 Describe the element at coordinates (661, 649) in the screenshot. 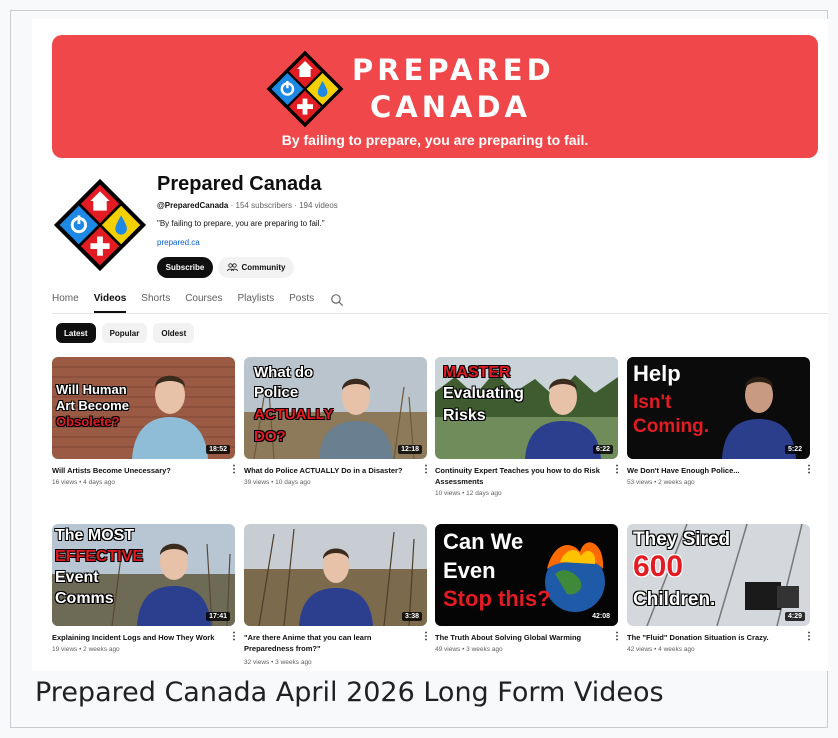

I see `video-meta: 42 views • 4 weeks ago` at that location.